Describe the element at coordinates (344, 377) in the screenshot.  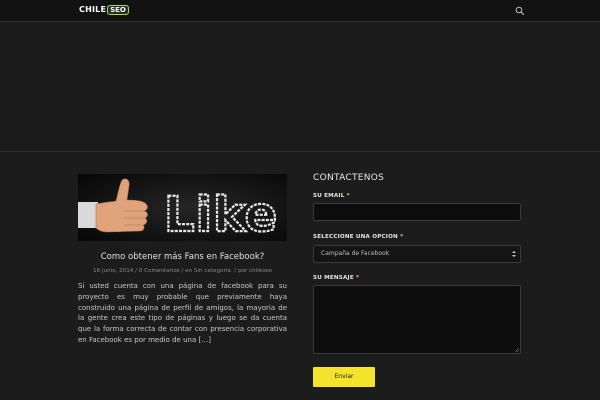
I see `submit-button: Enviar` at that location.